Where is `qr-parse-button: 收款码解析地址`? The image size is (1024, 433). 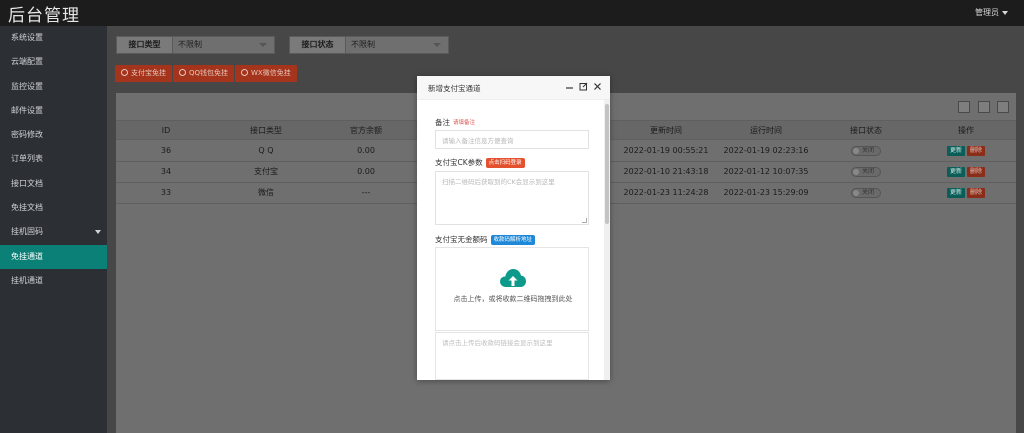 qr-parse-button: 收款码解析地址 is located at coordinates (513, 240).